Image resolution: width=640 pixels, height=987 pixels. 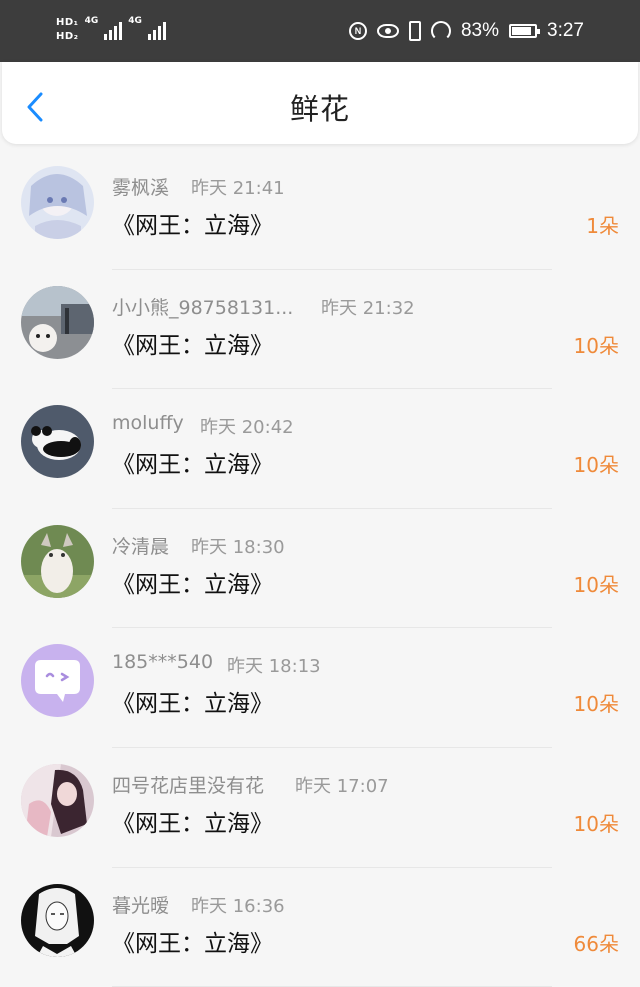 What do you see at coordinates (342, 786) in the screenshot?
I see `timestamp: 昨天 17:07` at bounding box center [342, 786].